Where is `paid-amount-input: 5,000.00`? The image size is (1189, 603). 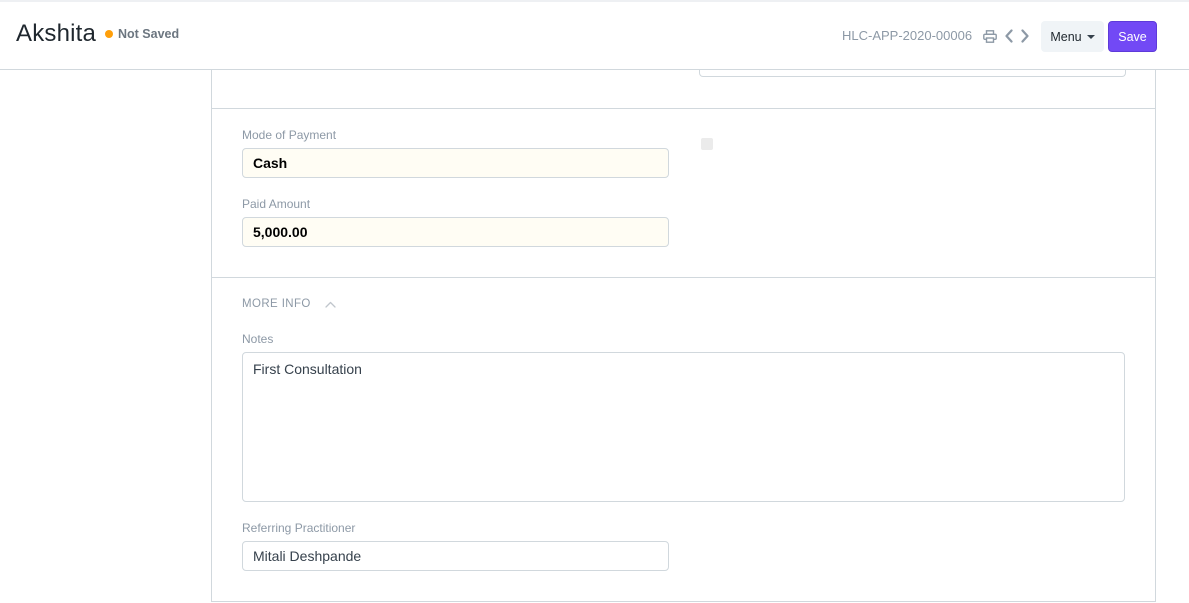
paid-amount-input: 5,000.00 is located at coordinates (455, 232).